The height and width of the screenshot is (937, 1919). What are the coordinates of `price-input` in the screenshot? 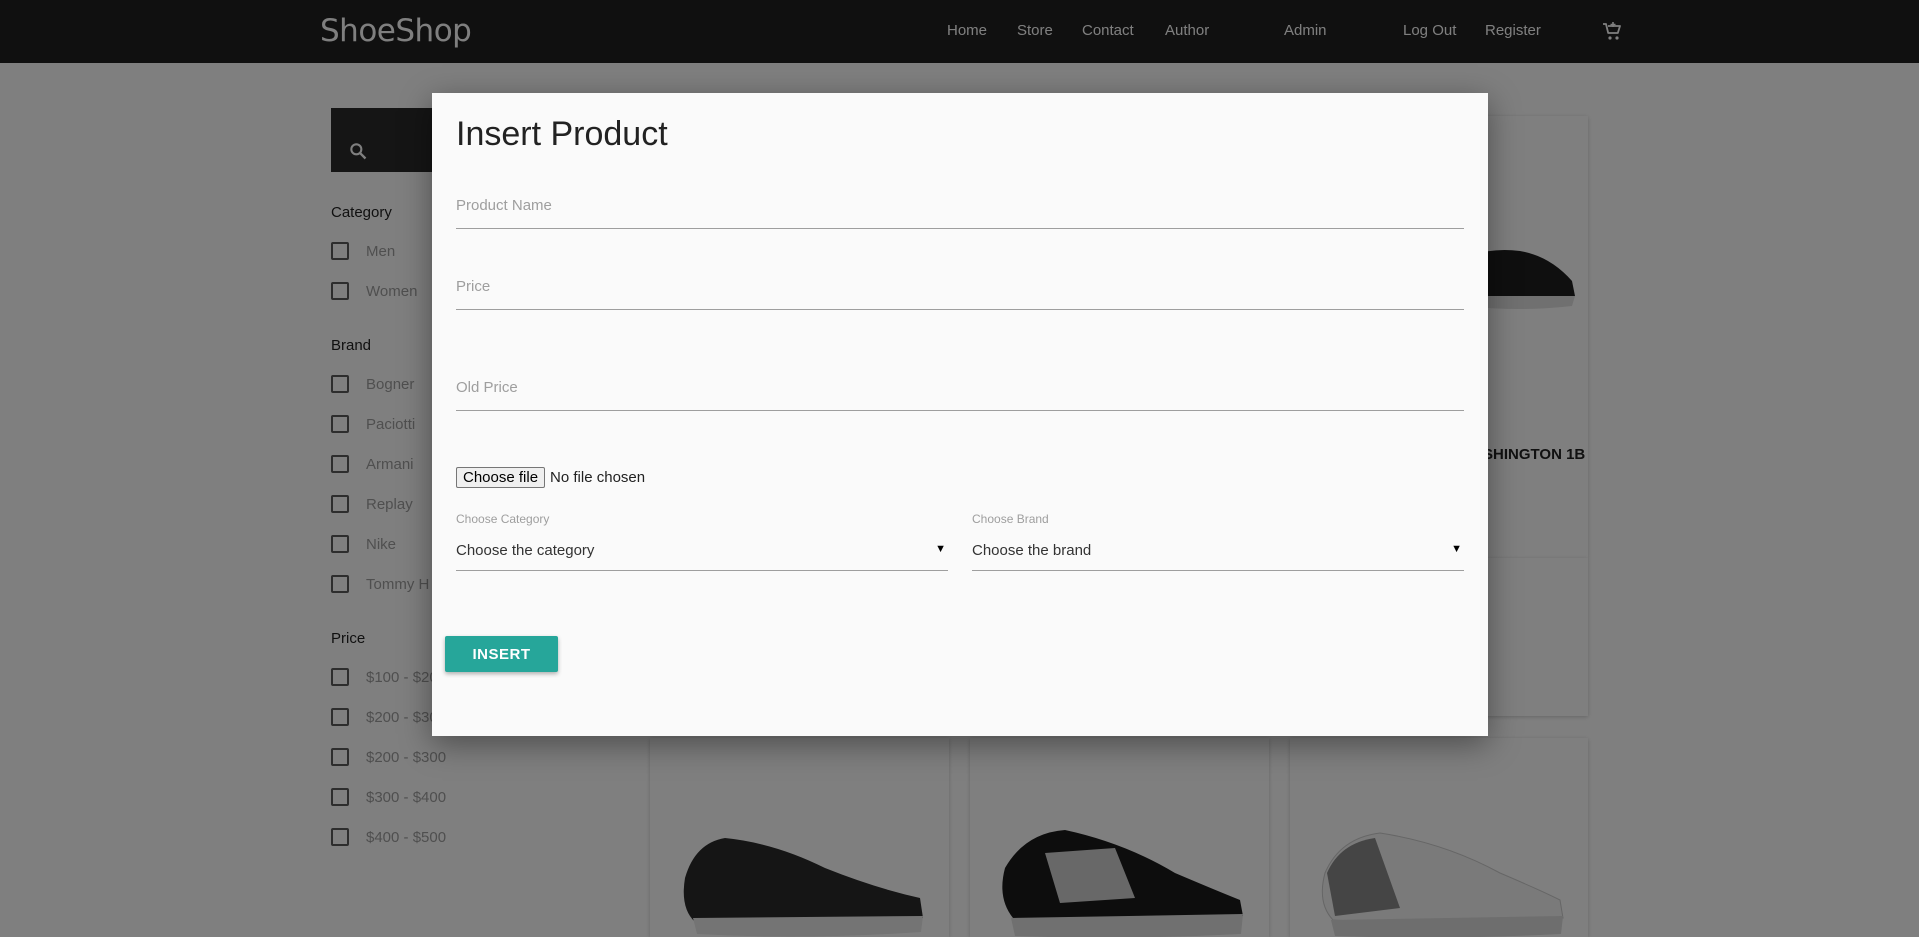 It's located at (960, 293).